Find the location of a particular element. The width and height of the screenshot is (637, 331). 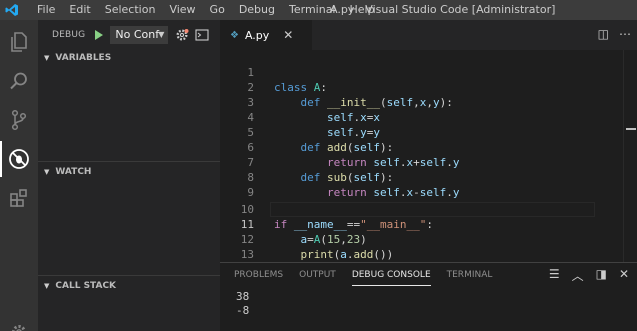

start-debugging-button is located at coordinates (100, 35).